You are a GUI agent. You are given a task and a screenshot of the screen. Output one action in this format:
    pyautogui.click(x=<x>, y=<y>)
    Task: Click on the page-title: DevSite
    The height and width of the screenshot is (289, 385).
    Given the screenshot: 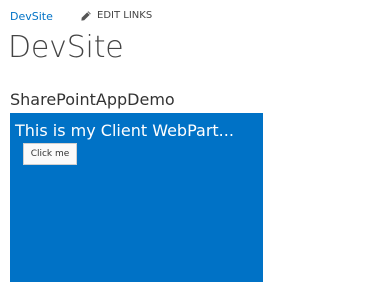 What is the action you would take?
    pyautogui.click(x=66, y=47)
    